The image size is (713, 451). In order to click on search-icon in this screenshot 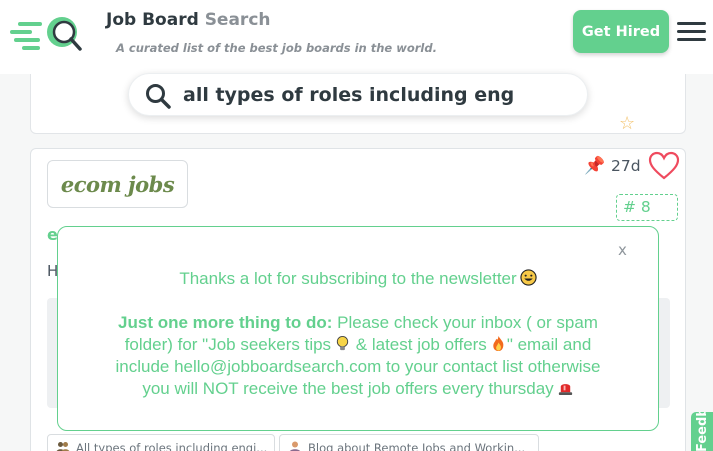, I will do `click(158, 96)`.